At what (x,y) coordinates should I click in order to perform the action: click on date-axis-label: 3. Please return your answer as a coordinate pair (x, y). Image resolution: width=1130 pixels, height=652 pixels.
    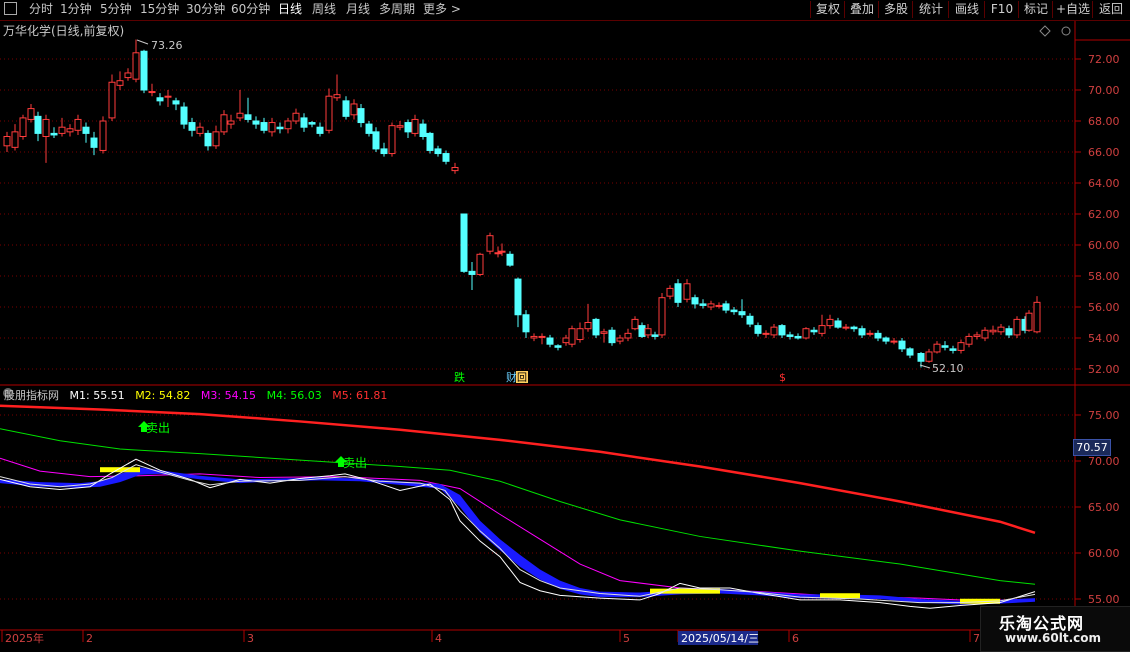
    Looking at the image, I should click on (250, 638).